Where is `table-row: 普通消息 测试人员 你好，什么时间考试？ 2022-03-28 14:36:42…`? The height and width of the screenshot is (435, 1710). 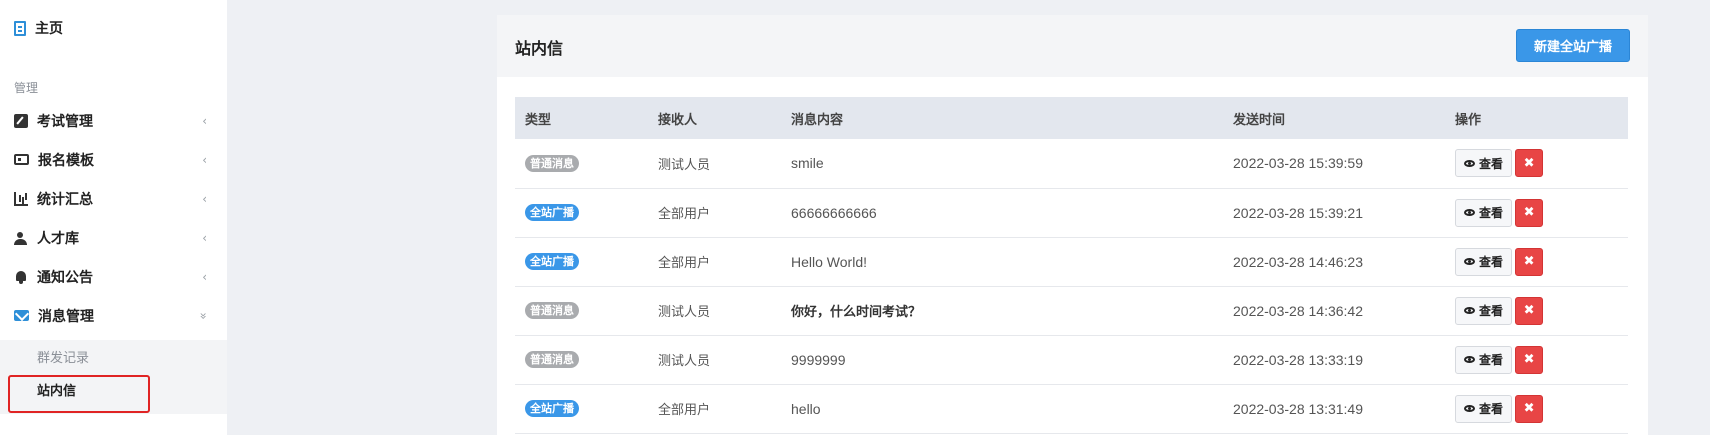
table-row: 普通消息 测试人员 你好，什么时间考试？ 2022-03-28 14:36:42… is located at coordinates (1071, 310).